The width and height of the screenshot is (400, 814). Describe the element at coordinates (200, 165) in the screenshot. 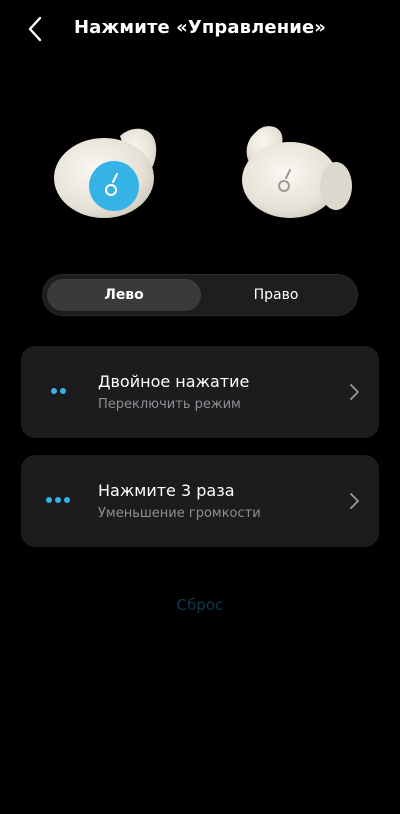

I see `earbuds-illustration` at that location.